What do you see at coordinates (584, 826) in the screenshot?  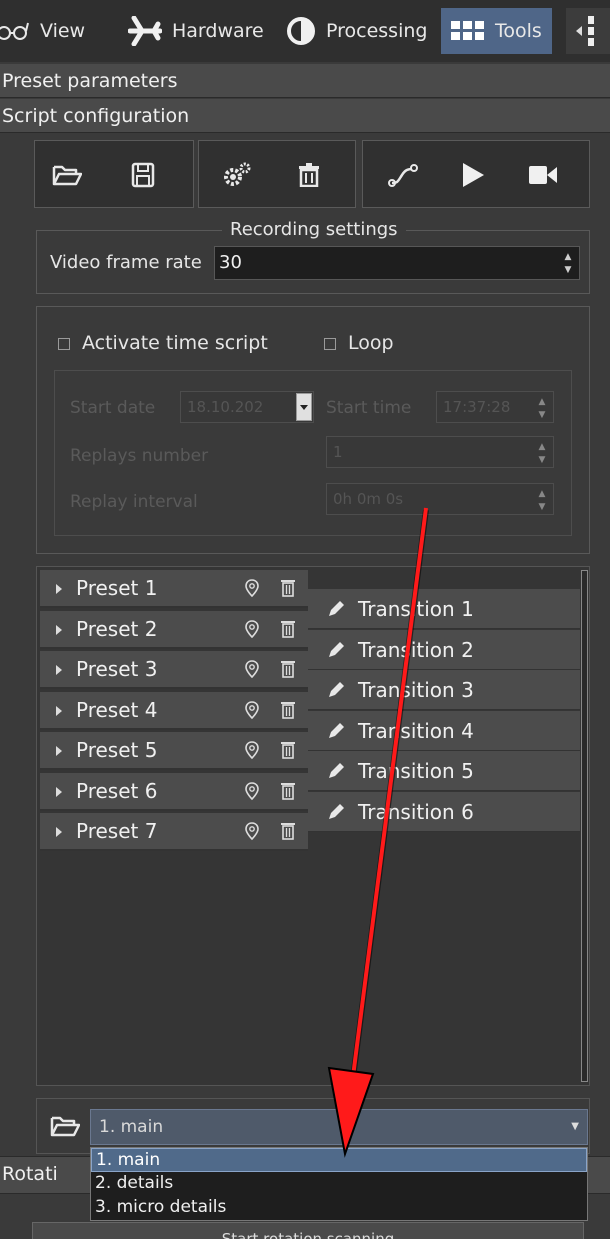 I see `preset-list-scrollbar` at bounding box center [584, 826].